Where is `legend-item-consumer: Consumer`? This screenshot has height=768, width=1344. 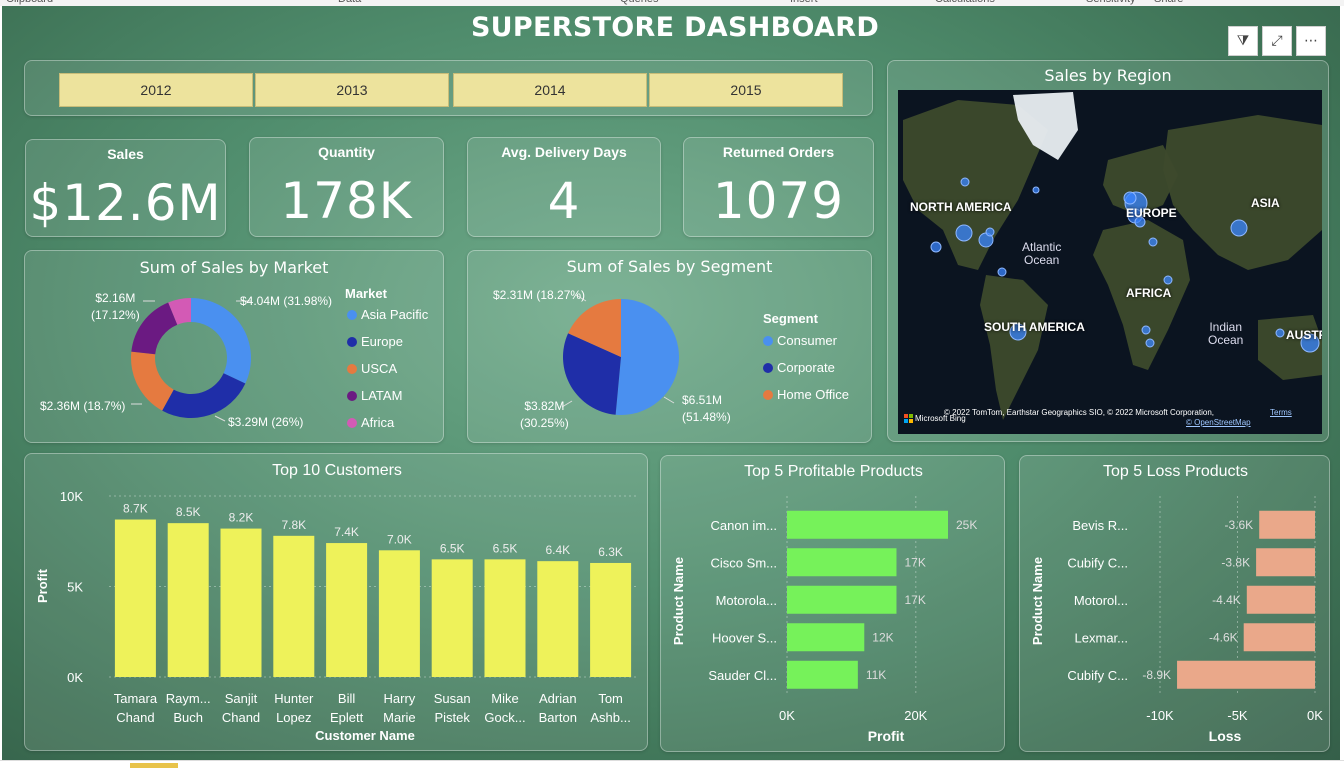 legend-item-consumer: Consumer is located at coordinates (800, 340).